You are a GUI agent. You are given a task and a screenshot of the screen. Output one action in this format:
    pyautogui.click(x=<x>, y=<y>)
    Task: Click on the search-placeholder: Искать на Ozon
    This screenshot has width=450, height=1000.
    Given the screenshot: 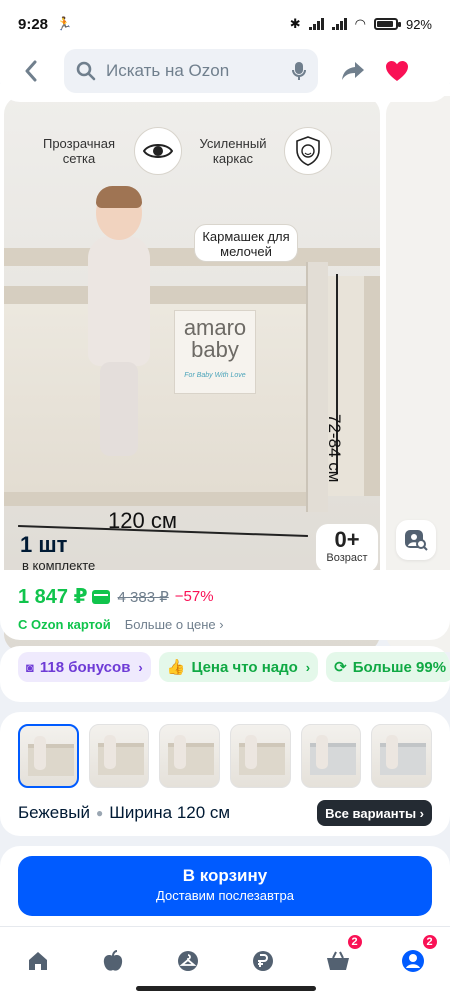 What is the action you would take?
    pyautogui.click(x=168, y=70)
    